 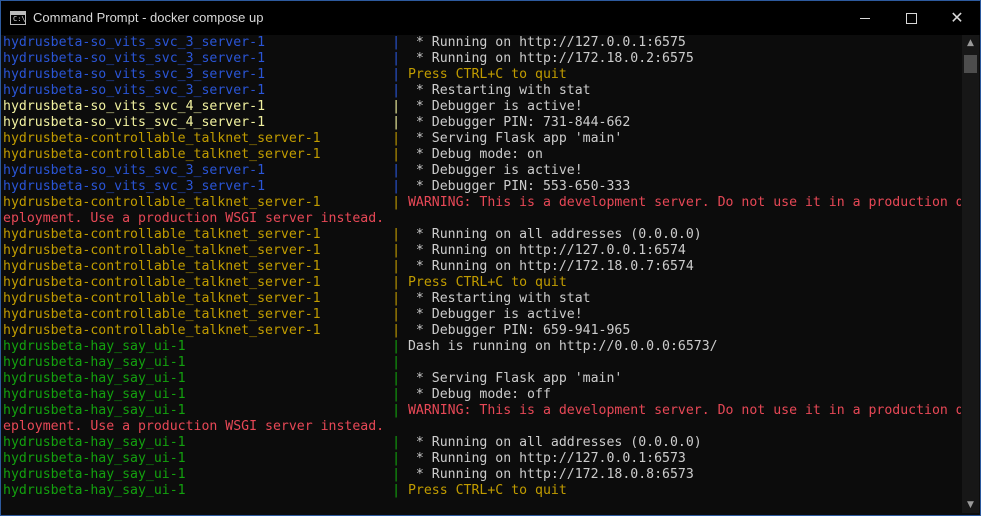 What do you see at coordinates (18, 18) in the screenshot?
I see `cmd-icon: C:\` at bounding box center [18, 18].